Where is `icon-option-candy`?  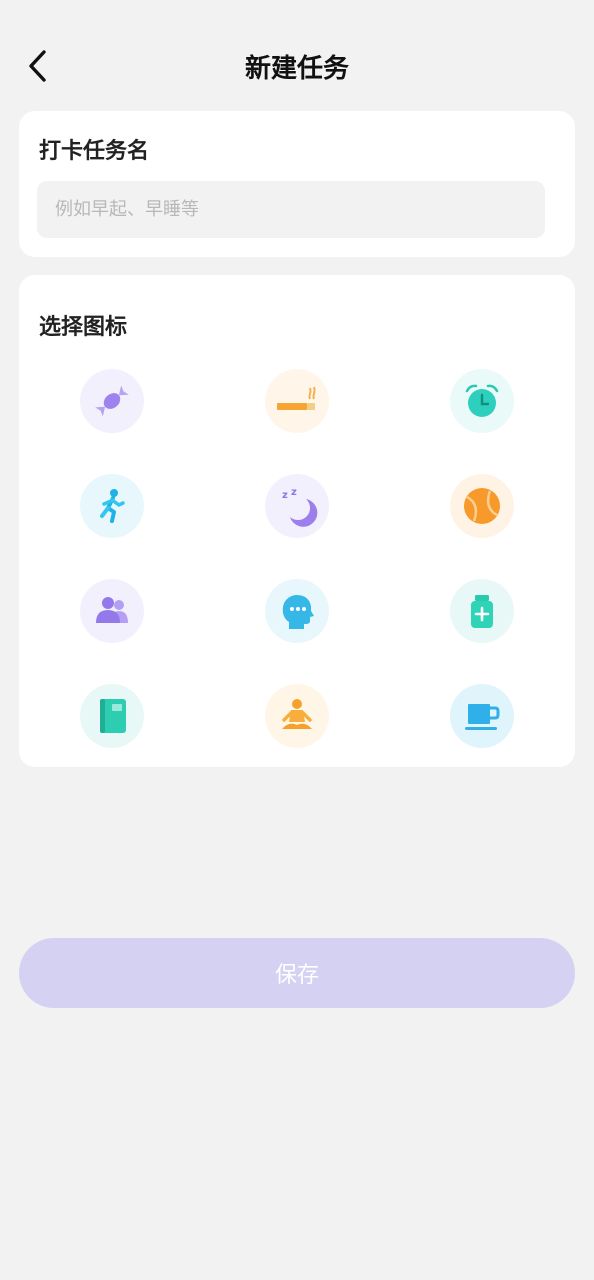
icon-option-candy is located at coordinates (111, 401).